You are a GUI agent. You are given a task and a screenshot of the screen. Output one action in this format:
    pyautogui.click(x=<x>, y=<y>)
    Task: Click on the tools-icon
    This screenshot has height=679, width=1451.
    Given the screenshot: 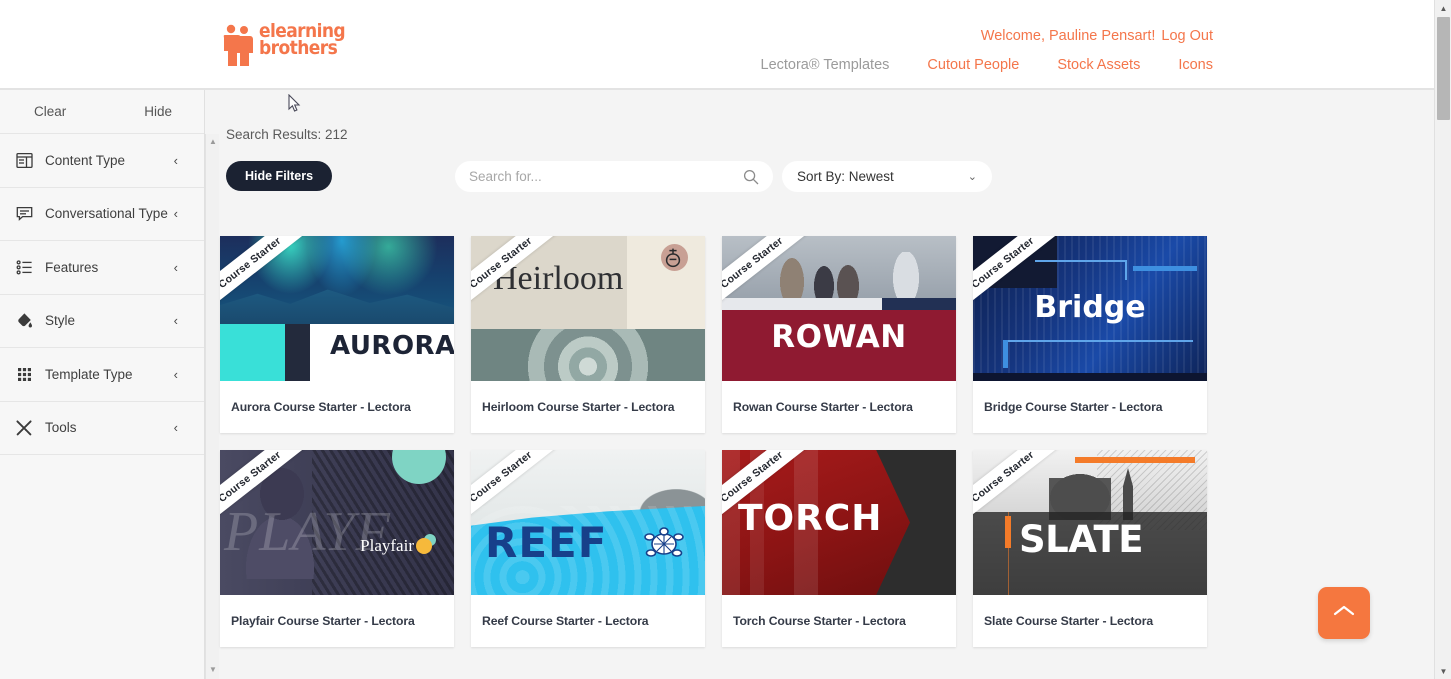 What is the action you would take?
    pyautogui.click(x=24, y=428)
    